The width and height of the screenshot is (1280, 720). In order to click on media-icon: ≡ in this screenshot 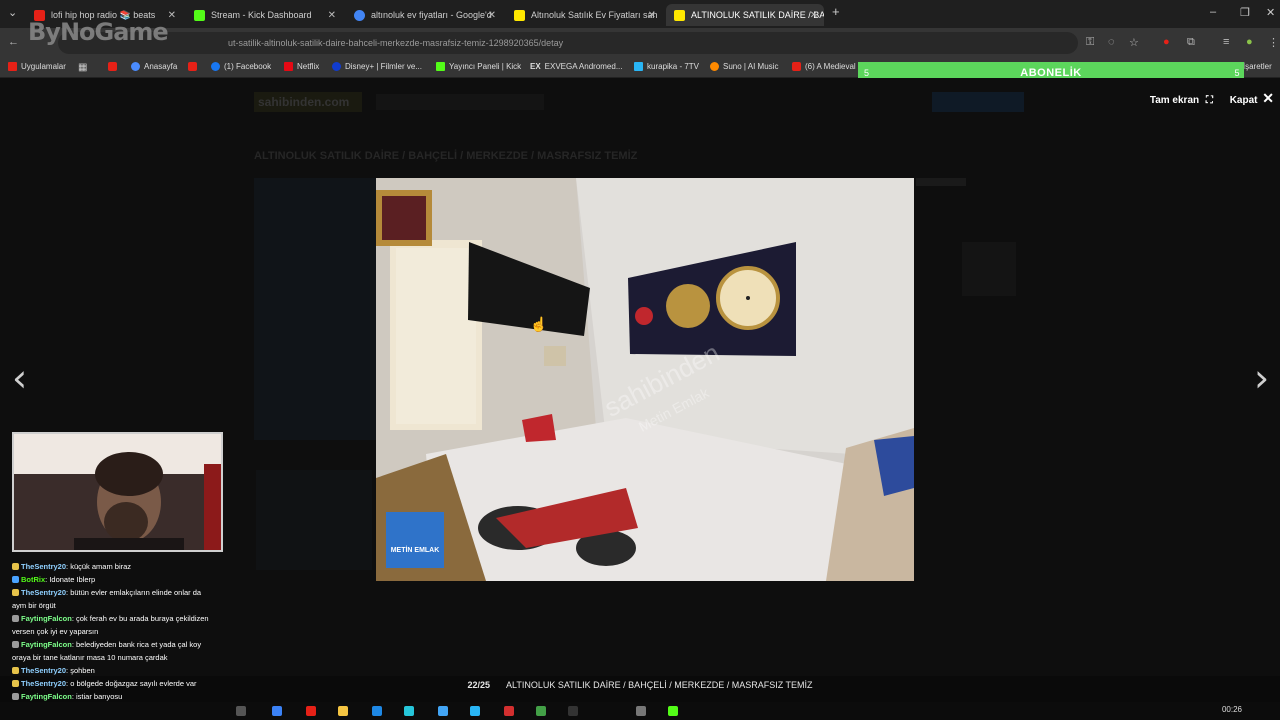, I will do `click(1226, 42)`.